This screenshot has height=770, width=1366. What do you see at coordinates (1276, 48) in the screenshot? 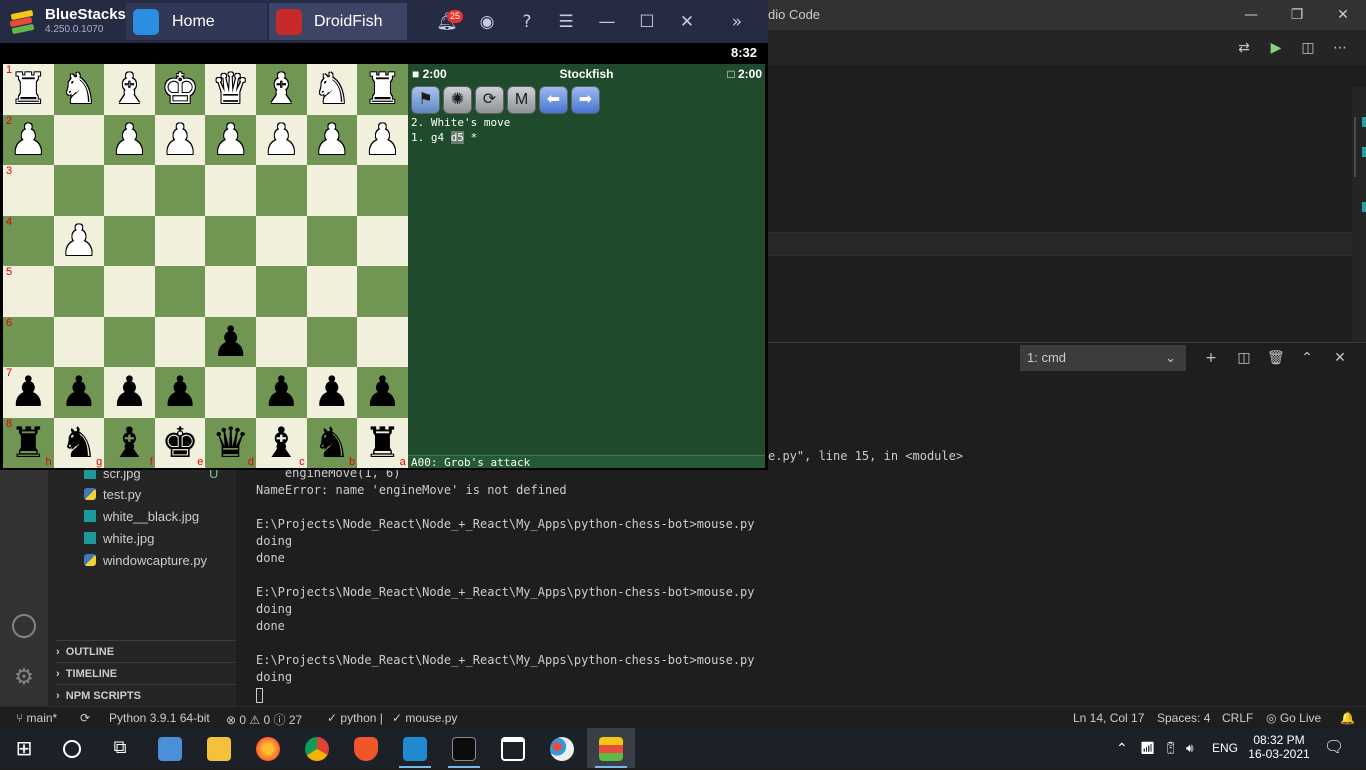
I see `run-icon: ▶` at bounding box center [1276, 48].